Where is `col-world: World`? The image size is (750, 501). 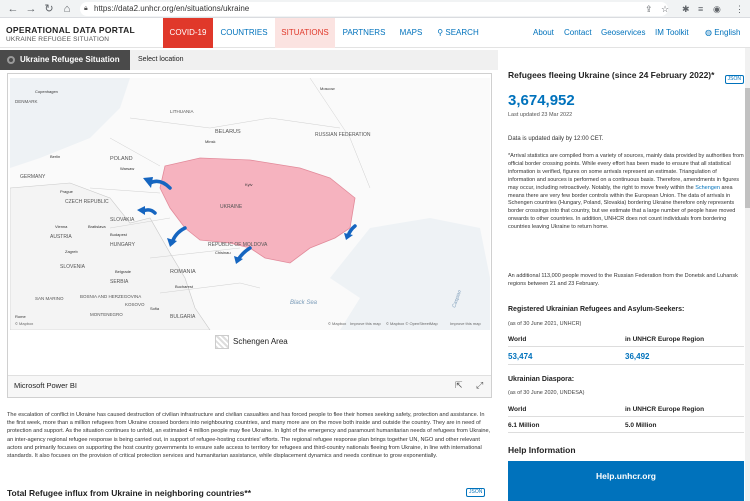 col-world: World is located at coordinates (517, 339).